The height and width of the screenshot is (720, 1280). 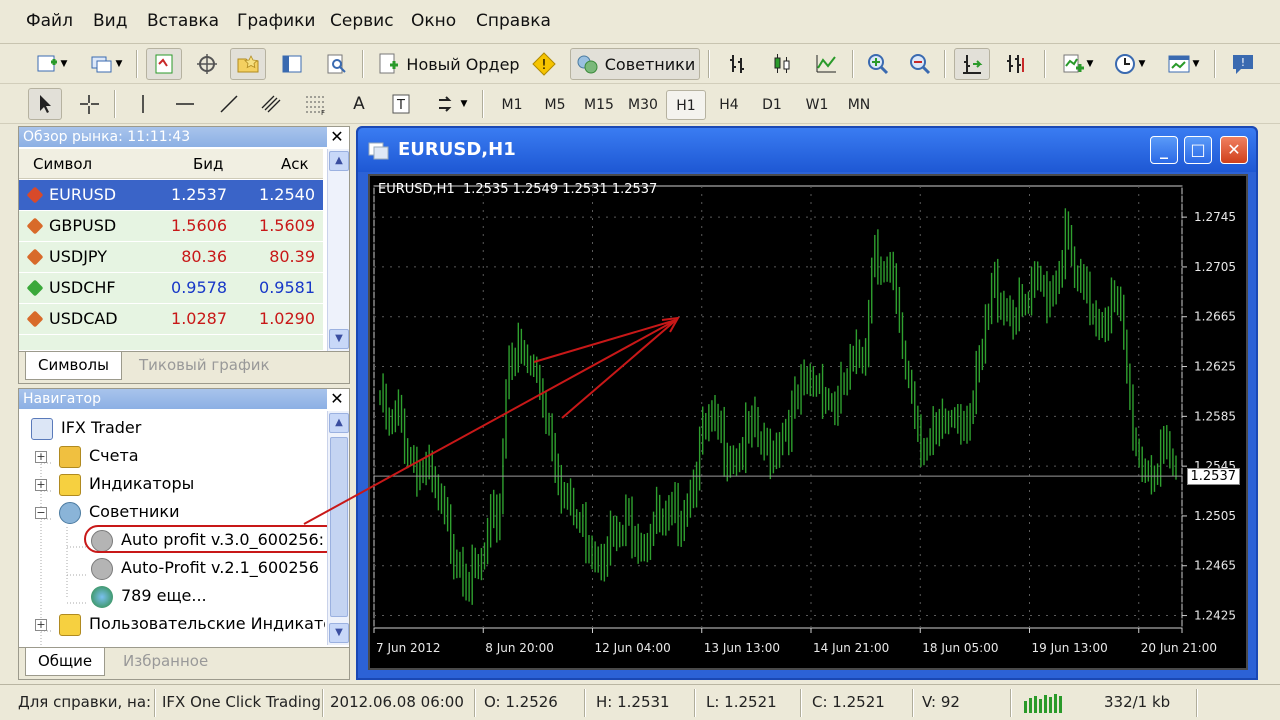 I want to click on data-window-button, so click(x=207, y=64).